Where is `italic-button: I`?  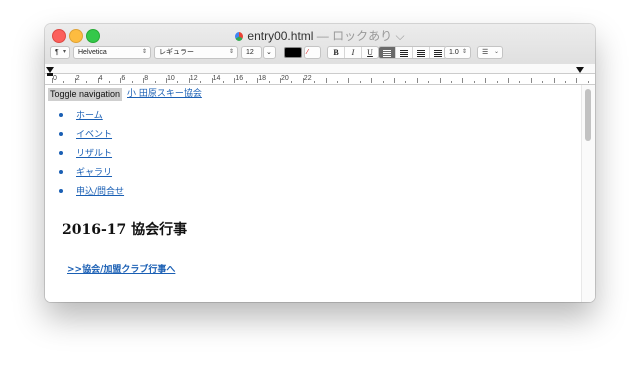
italic-button: I is located at coordinates (353, 52).